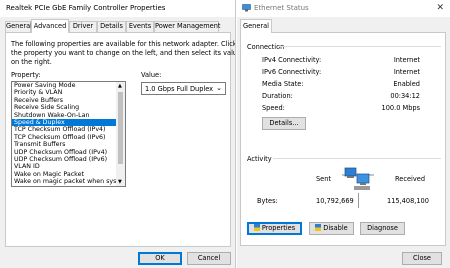  I want to click on list-item: TCP Checksum Offload (IPv6), so click(64, 137).